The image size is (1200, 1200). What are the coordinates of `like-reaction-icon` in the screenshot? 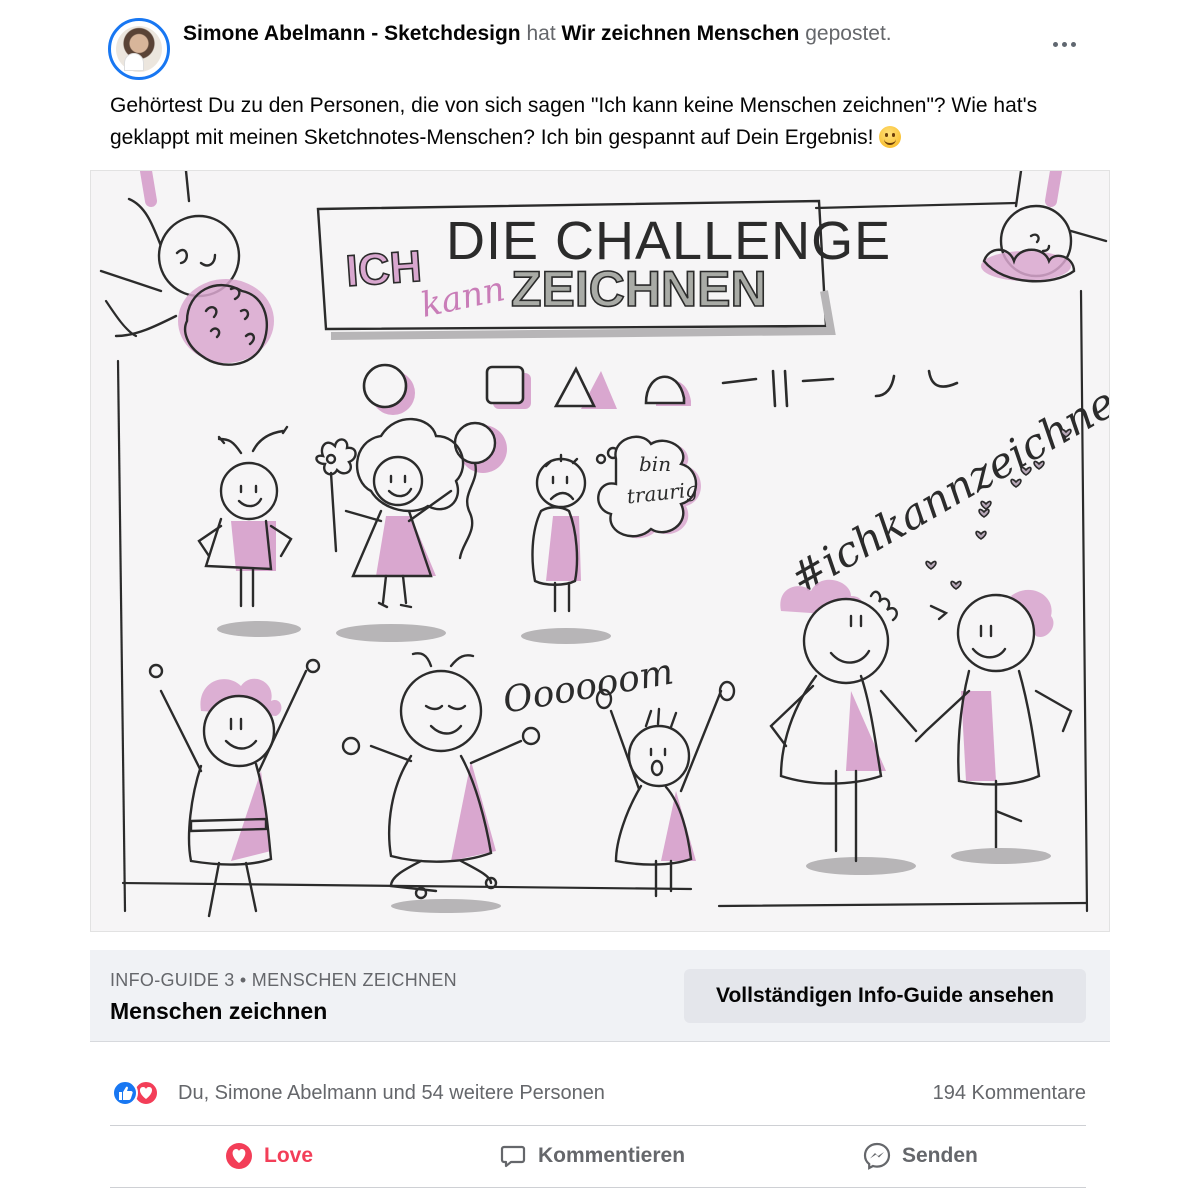 It's located at (125, 1093).